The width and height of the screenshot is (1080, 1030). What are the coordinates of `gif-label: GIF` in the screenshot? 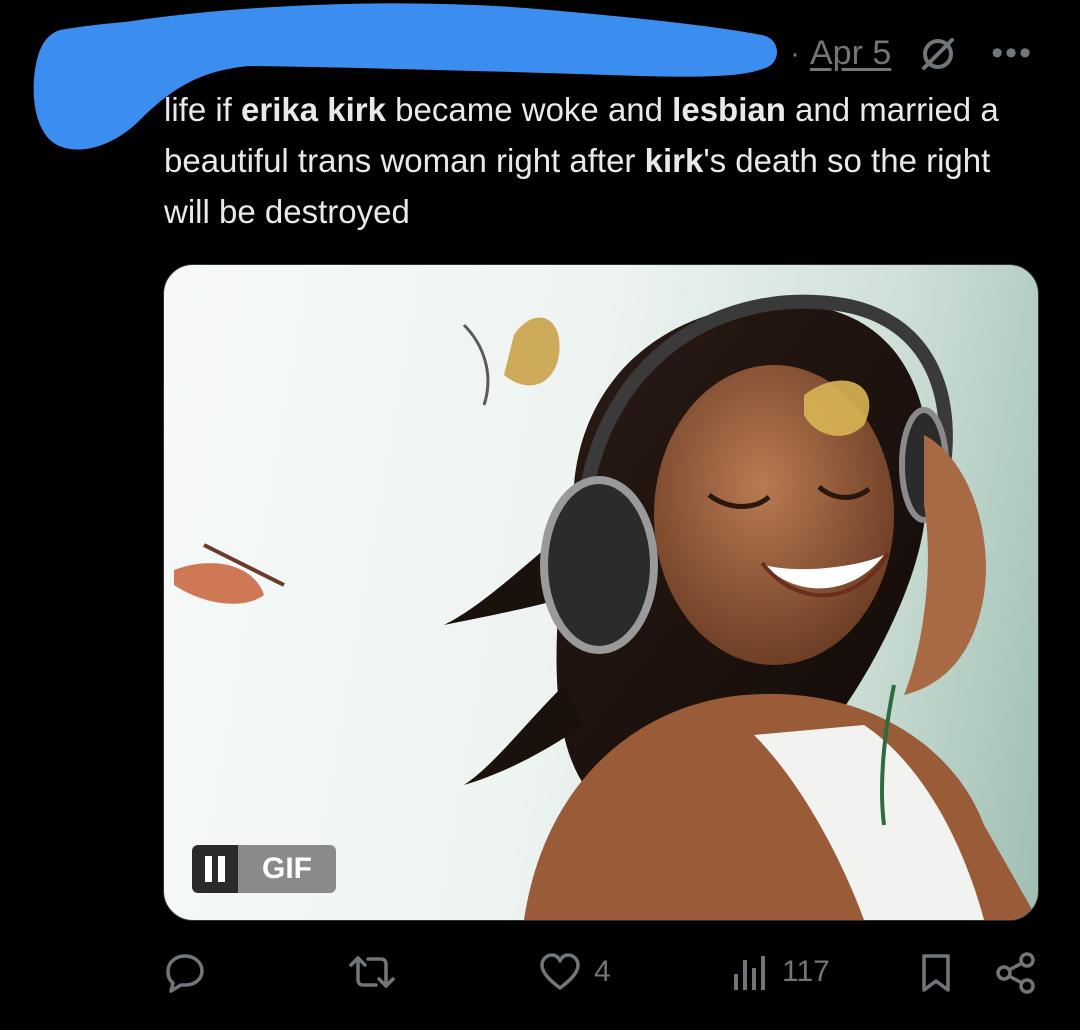 It's located at (287, 869).